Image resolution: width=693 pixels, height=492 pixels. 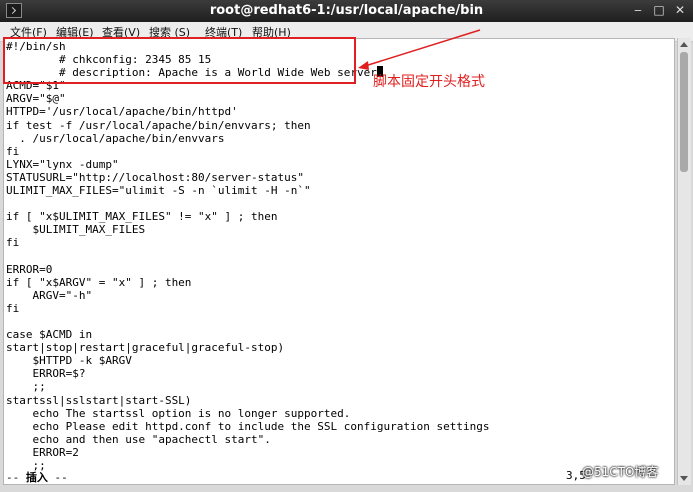 I want to click on watermark: @51CTO博客, so click(x=620, y=472).